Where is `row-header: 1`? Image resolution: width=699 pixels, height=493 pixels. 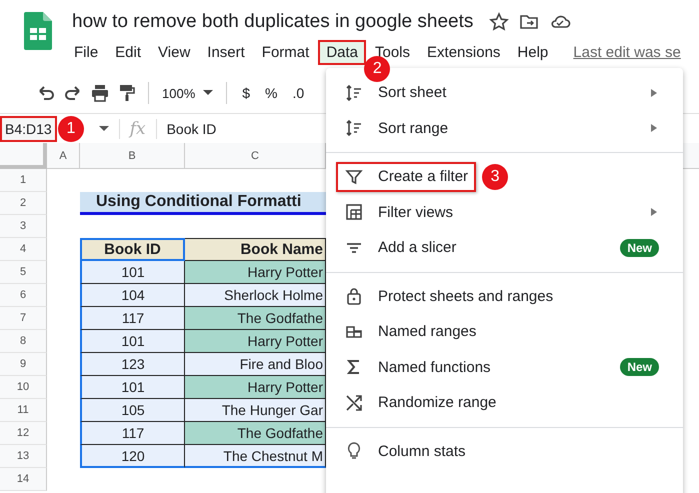 row-header: 1 is located at coordinates (23, 180).